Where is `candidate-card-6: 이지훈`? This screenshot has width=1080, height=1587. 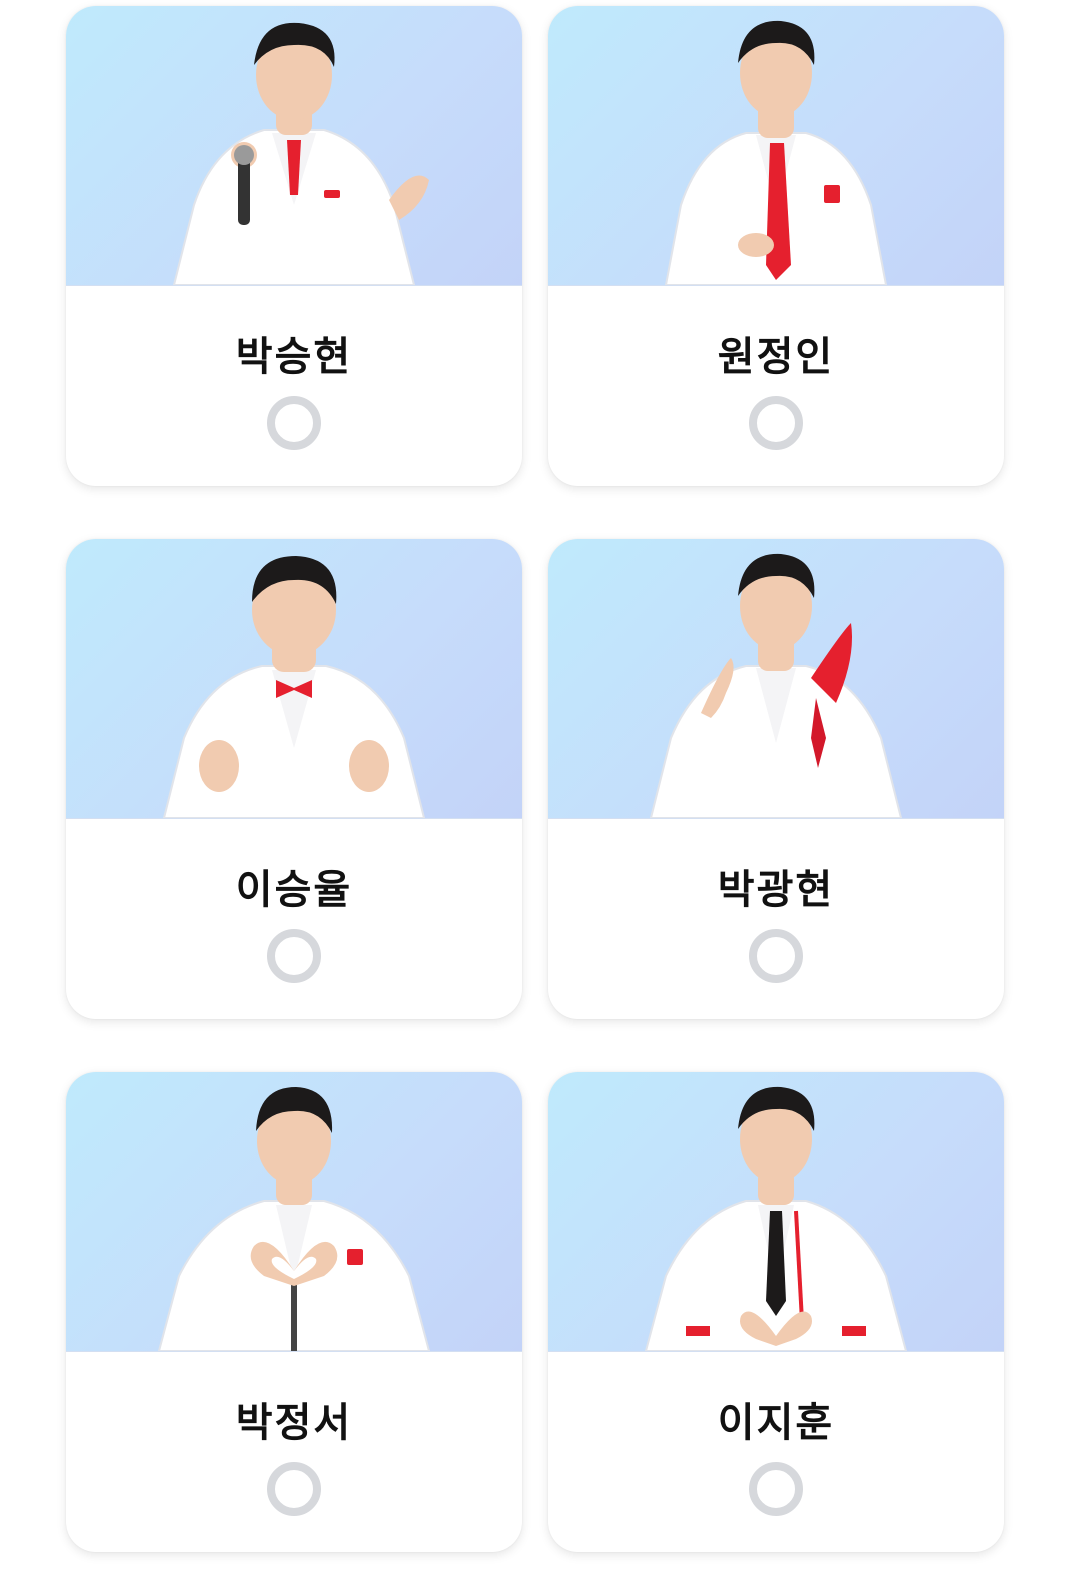 candidate-card-6: 이지훈 is located at coordinates (776, 1312).